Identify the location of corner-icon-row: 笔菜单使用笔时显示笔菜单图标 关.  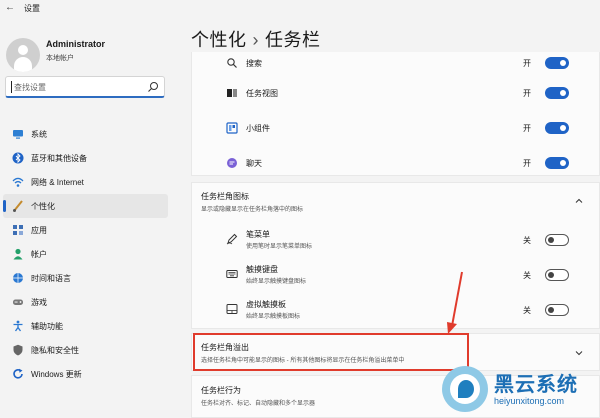
(395, 239).